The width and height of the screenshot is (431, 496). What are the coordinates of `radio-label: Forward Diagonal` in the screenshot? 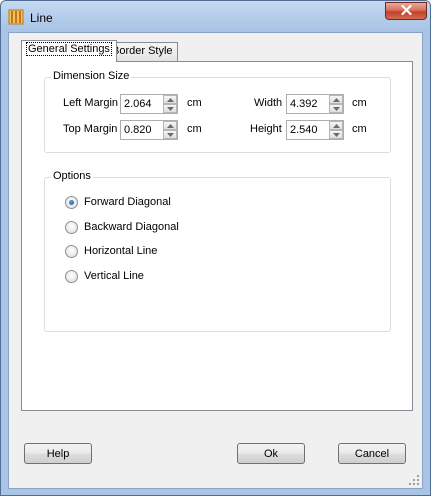 It's located at (127, 202).